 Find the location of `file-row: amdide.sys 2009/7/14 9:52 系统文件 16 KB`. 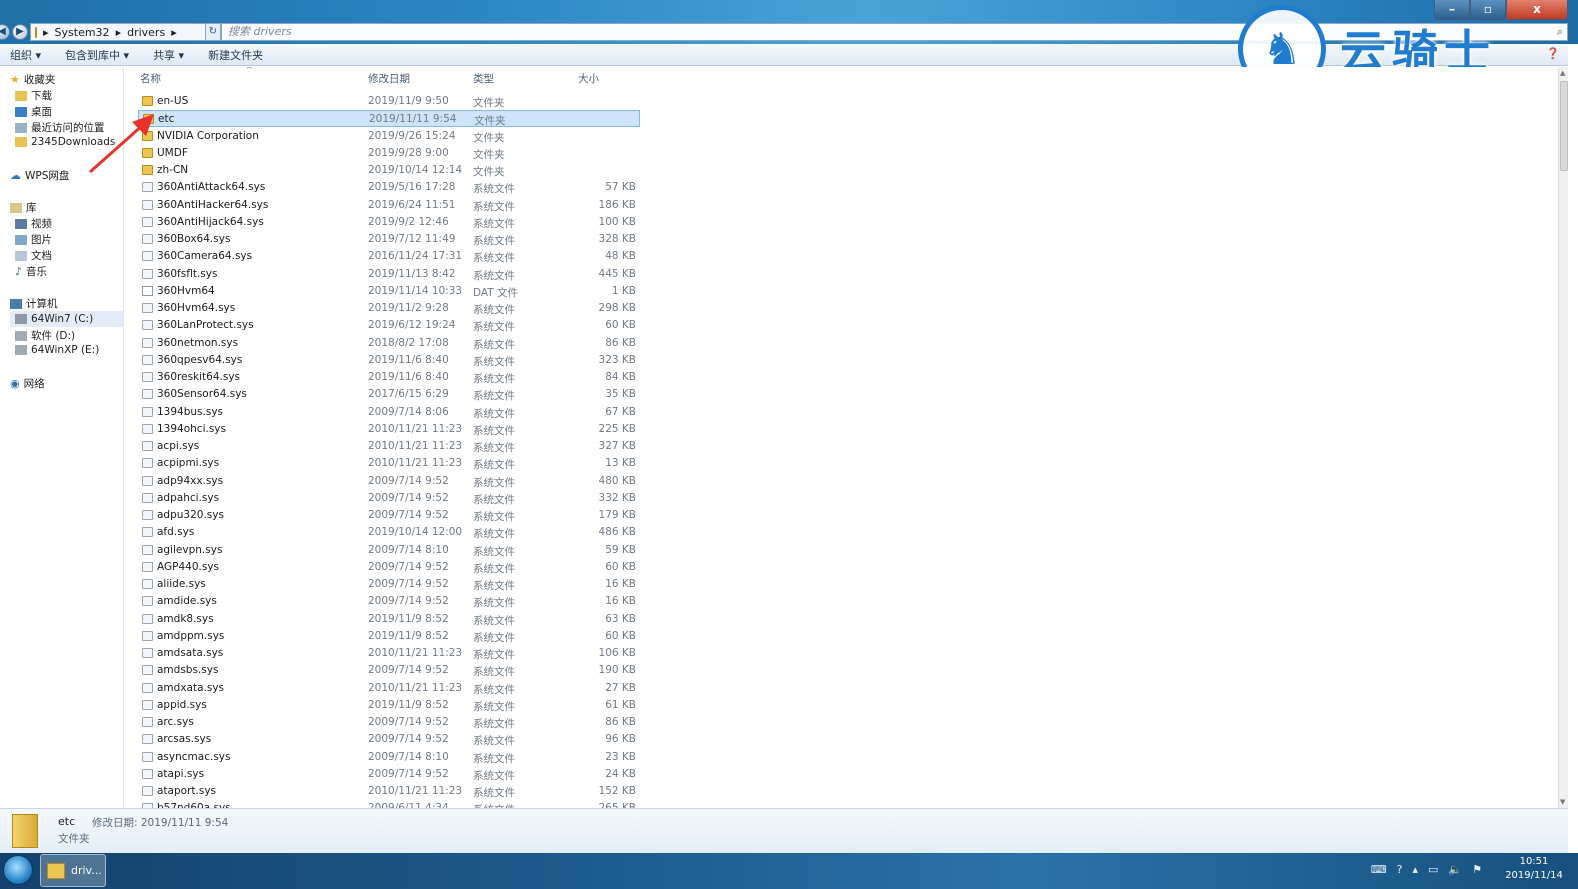

file-row: amdide.sys 2009/7/14 9:52 系统文件 16 KB is located at coordinates (389, 601).